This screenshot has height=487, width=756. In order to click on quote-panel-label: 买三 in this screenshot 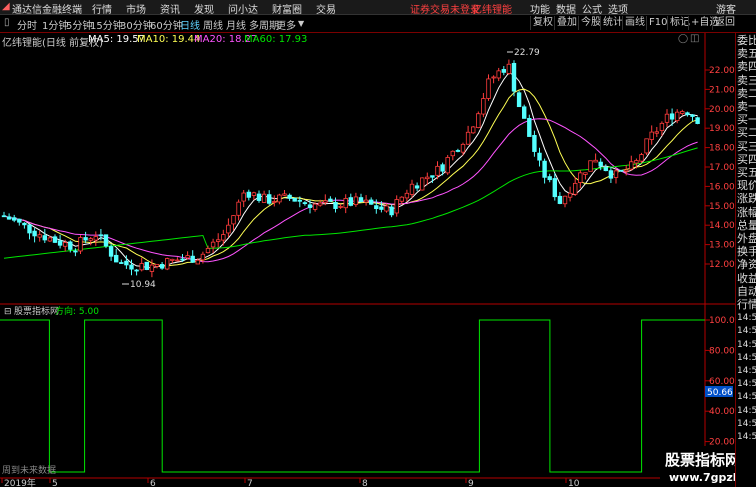, I will do `click(746, 146)`.